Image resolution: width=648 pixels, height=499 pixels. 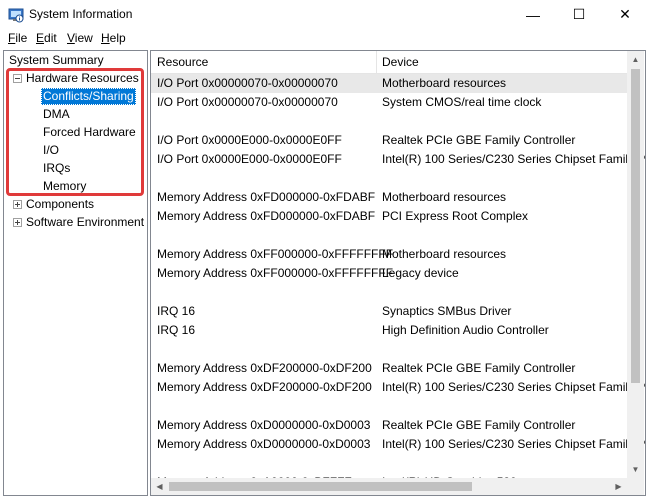 I want to click on minimize-button: —, so click(x=533, y=14).